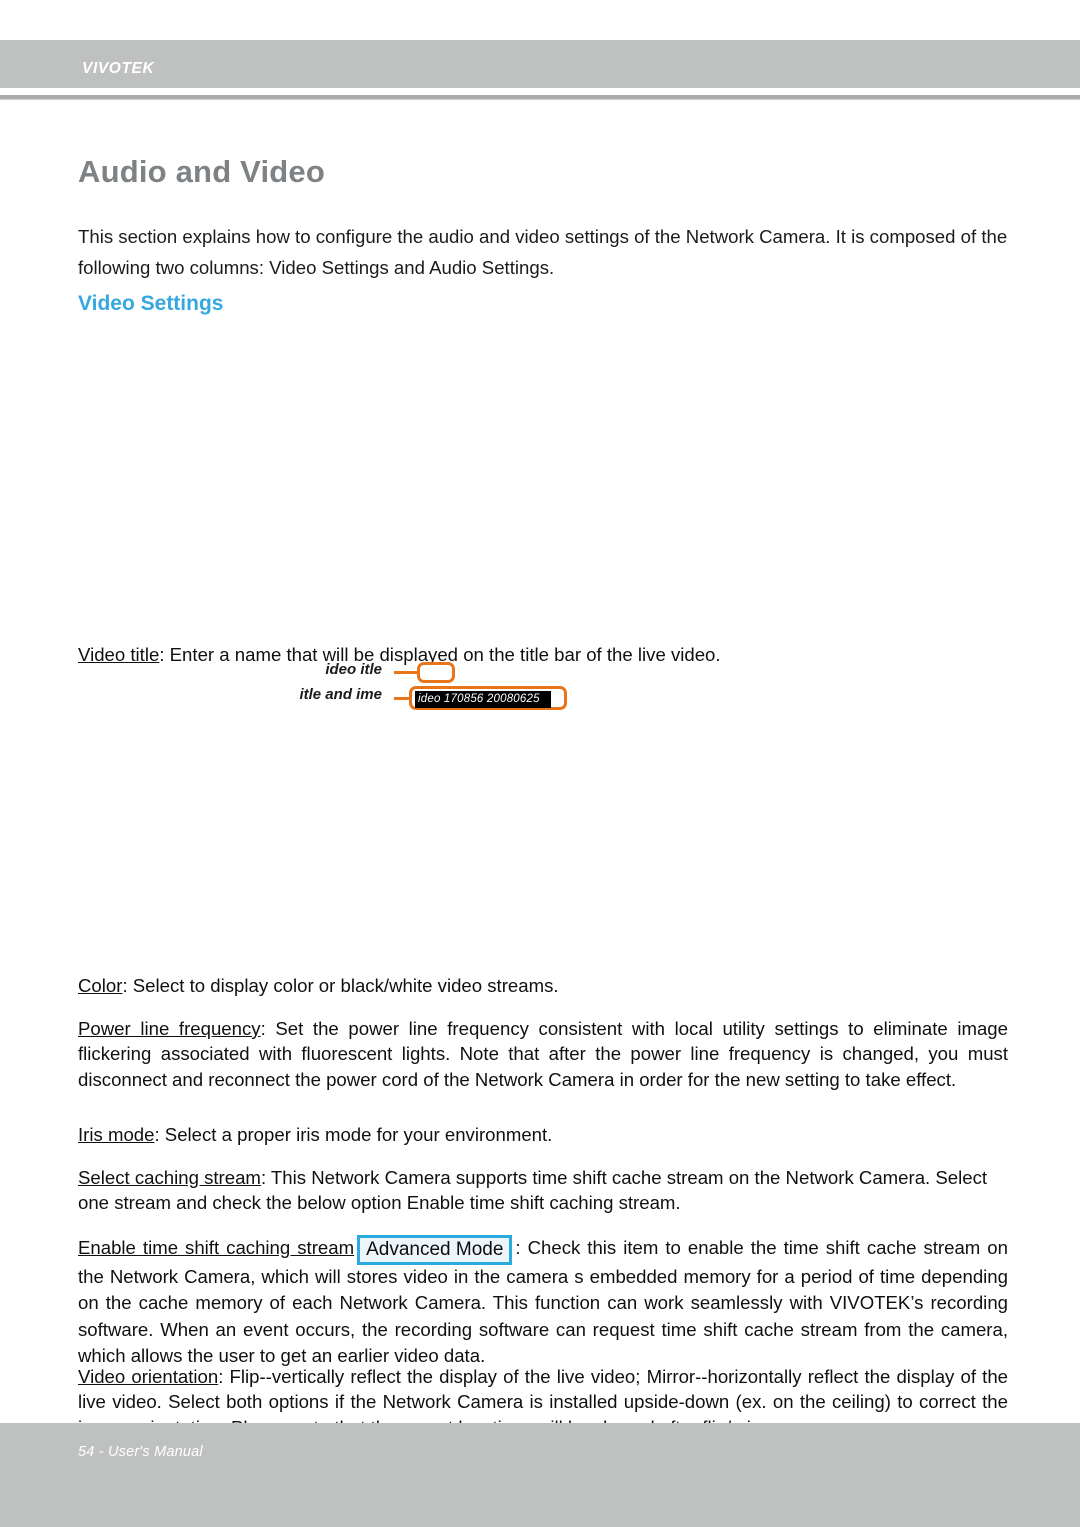 The height and width of the screenshot is (1527, 1080). What do you see at coordinates (216, 1247) in the screenshot?
I see `term-enable-time-shift-caching-stream: Enable time shift caching stream` at bounding box center [216, 1247].